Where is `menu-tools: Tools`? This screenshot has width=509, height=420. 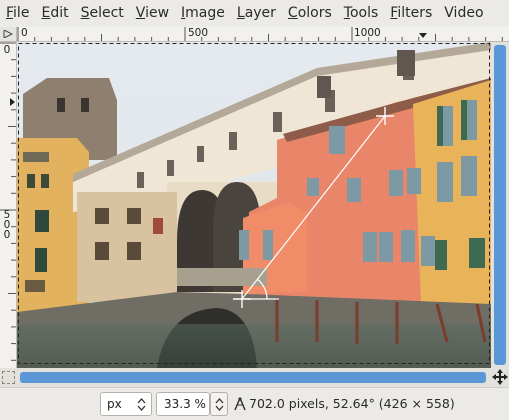
menu-tools: Tools is located at coordinates (361, 13).